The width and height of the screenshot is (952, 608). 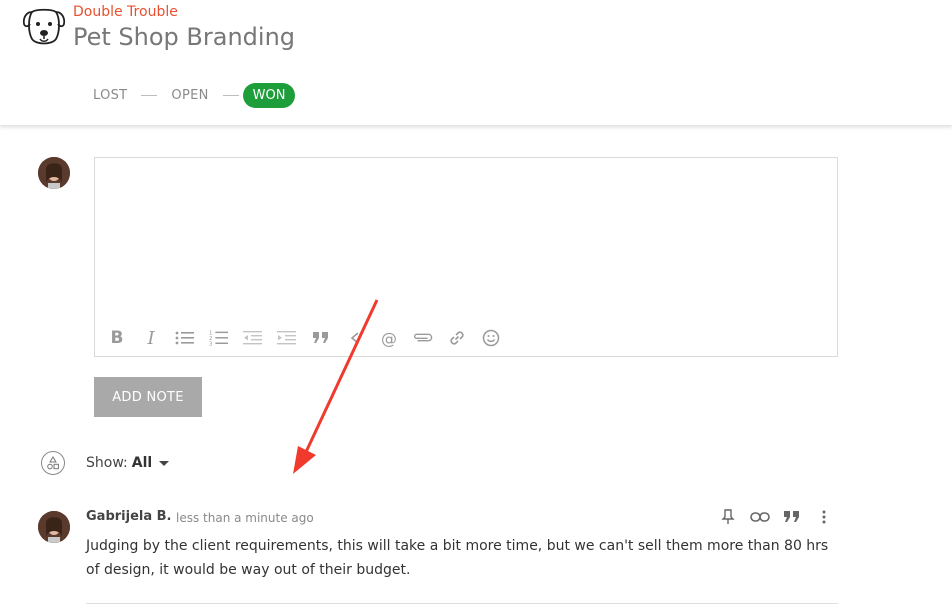 What do you see at coordinates (125, 12) in the screenshot?
I see `client-name-link: Double Trouble` at bounding box center [125, 12].